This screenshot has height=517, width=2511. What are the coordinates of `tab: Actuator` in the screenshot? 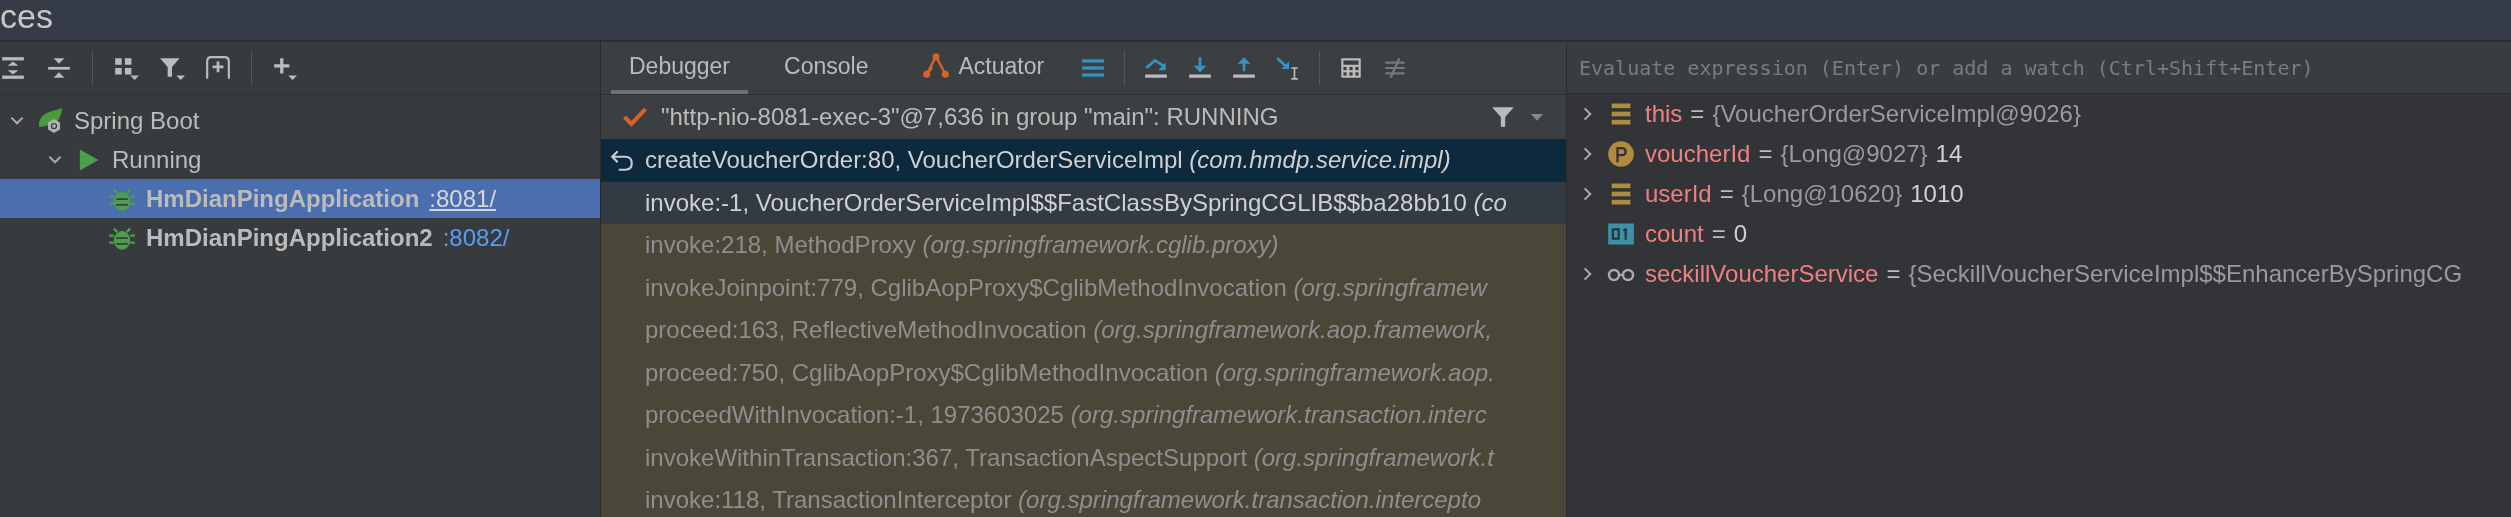 It's located at (983, 68).